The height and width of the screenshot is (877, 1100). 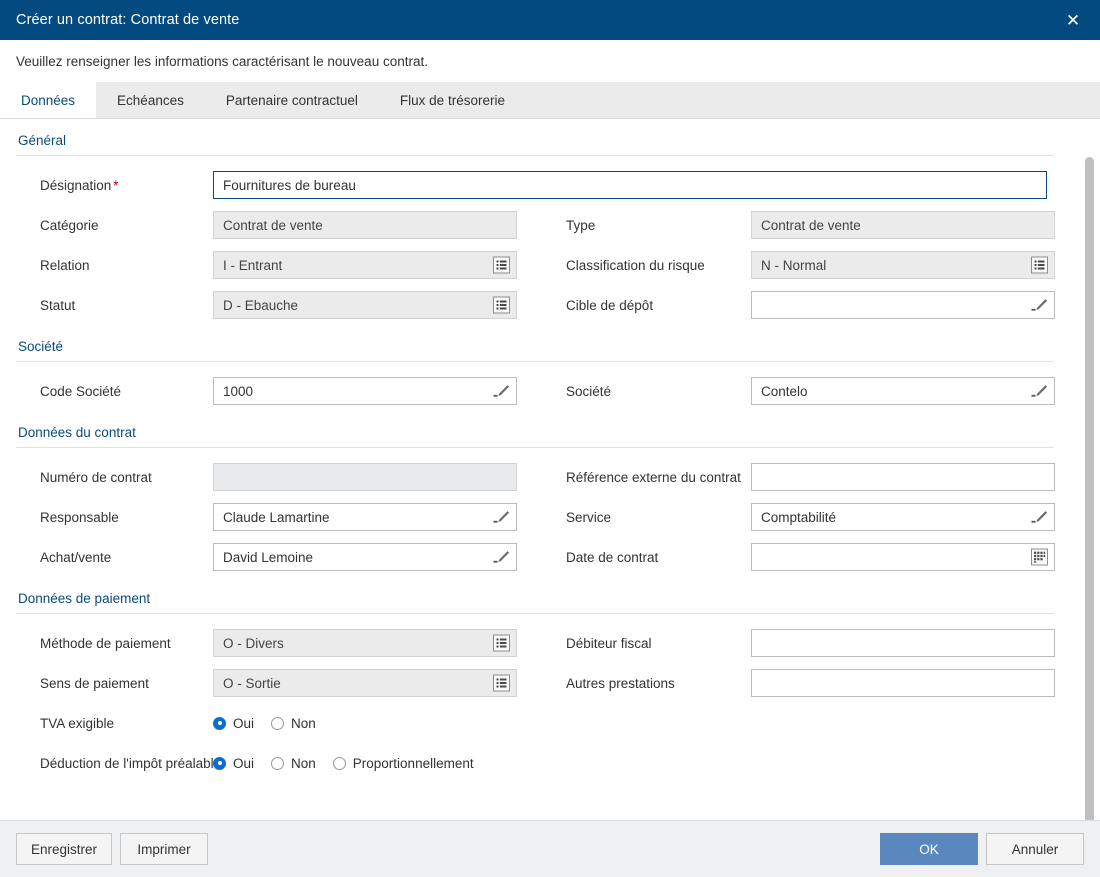 I want to click on autres-prestations-input, so click(x=903, y=683).